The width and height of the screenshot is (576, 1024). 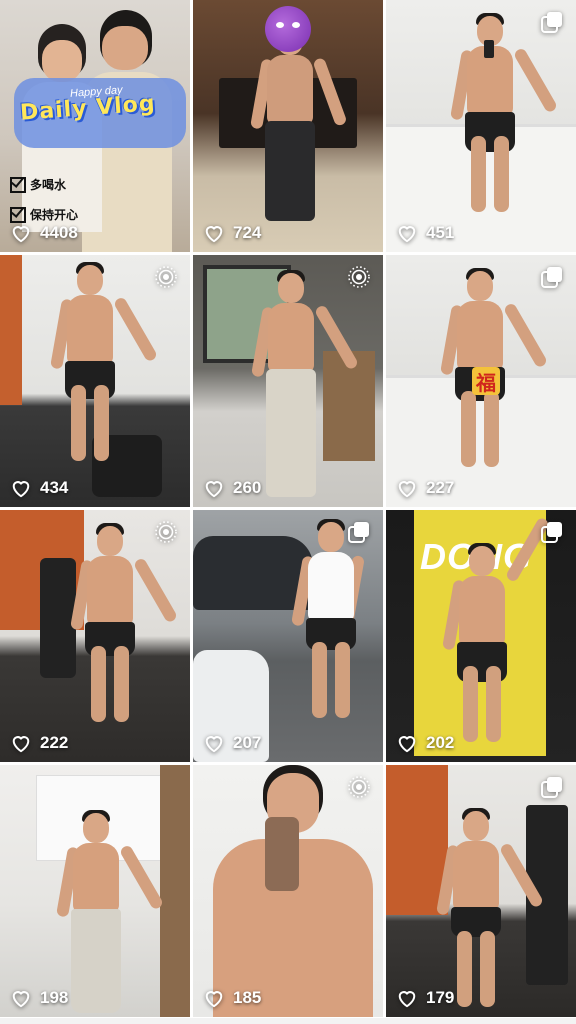 I want to click on checklist-item: 保持开心, so click(x=44, y=214).